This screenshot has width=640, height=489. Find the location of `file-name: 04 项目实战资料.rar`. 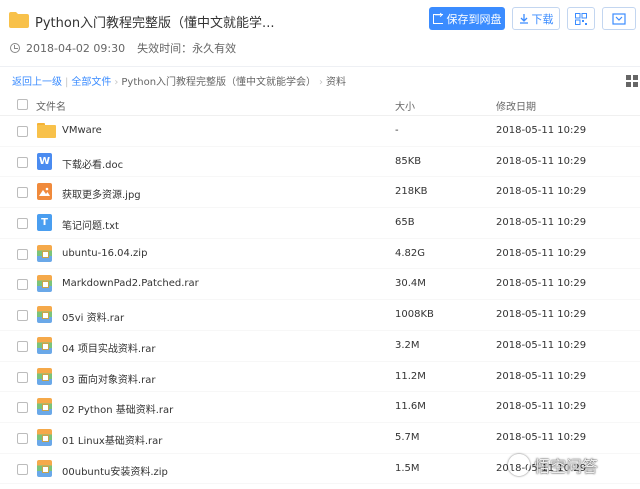

file-name: 04 项目实战资料.rar is located at coordinates (108, 347).